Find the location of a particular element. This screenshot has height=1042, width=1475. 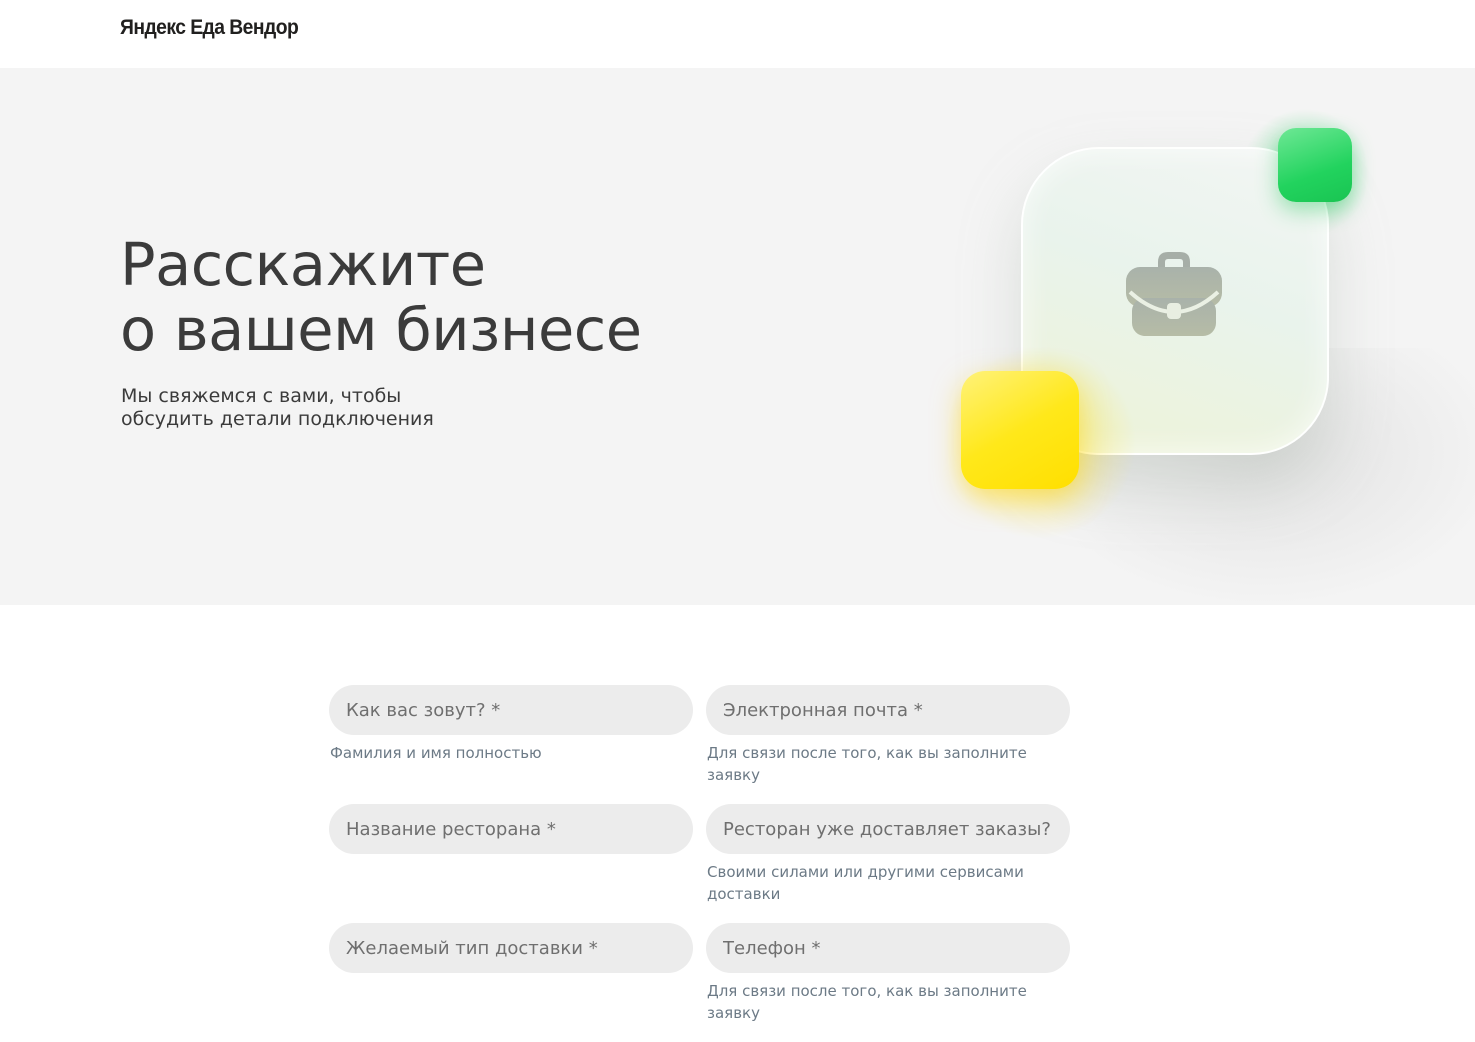

delivery-type-field-group is located at coordinates (511, 948).